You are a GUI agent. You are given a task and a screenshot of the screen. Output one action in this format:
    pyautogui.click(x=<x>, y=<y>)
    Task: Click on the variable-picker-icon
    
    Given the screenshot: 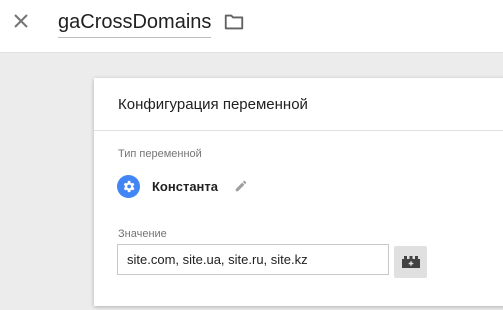 What is the action you would take?
    pyautogui.click(x=410, y=262)
    